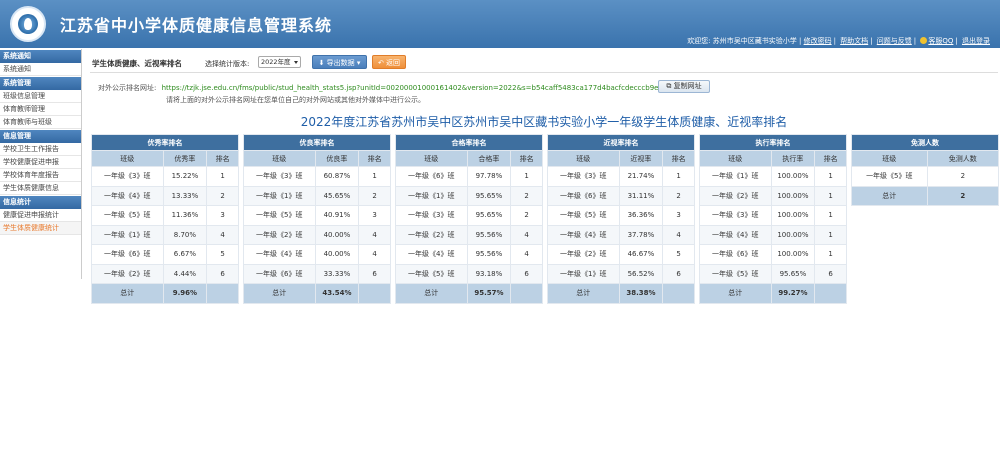 The image size is (1000, 456). I want to click on export-data-label: 导出数据, so click(340, 63).